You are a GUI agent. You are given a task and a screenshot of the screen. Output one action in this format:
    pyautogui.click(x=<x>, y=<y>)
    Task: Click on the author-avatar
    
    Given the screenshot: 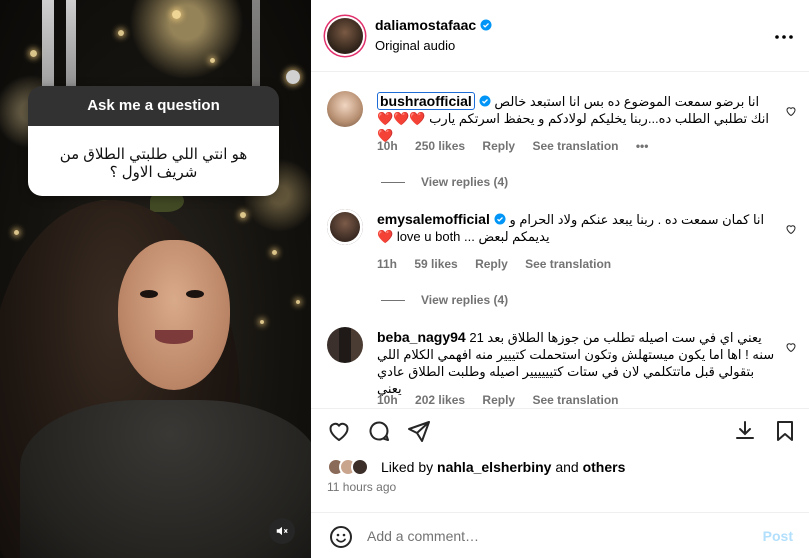 What is the action you would take?
    pyautogui.click(x=345, y=36)
    